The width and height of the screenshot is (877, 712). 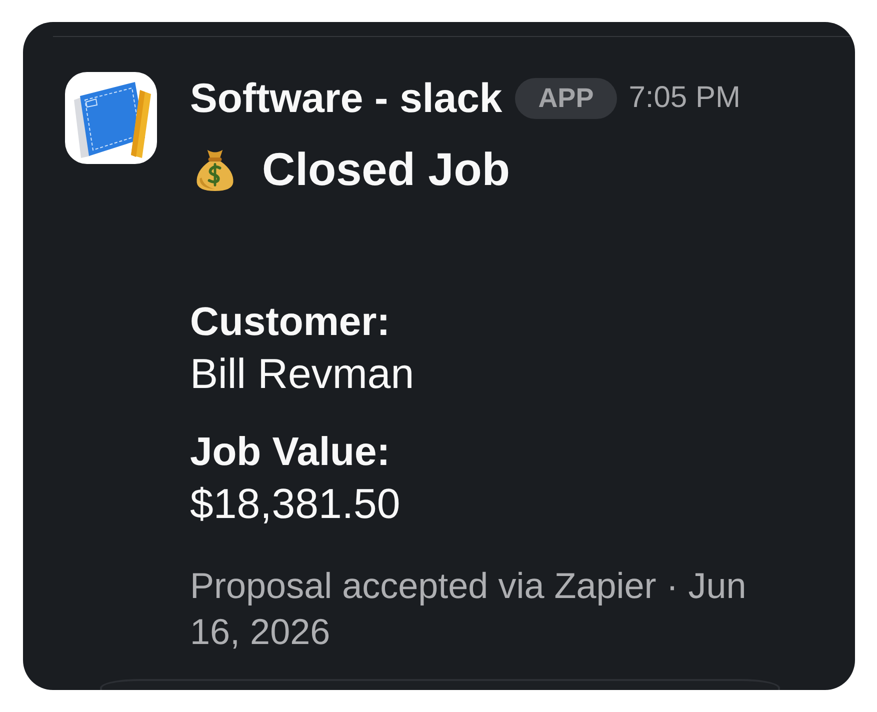 I want to click on field-label: Customer:, so click(x=290, y=322).